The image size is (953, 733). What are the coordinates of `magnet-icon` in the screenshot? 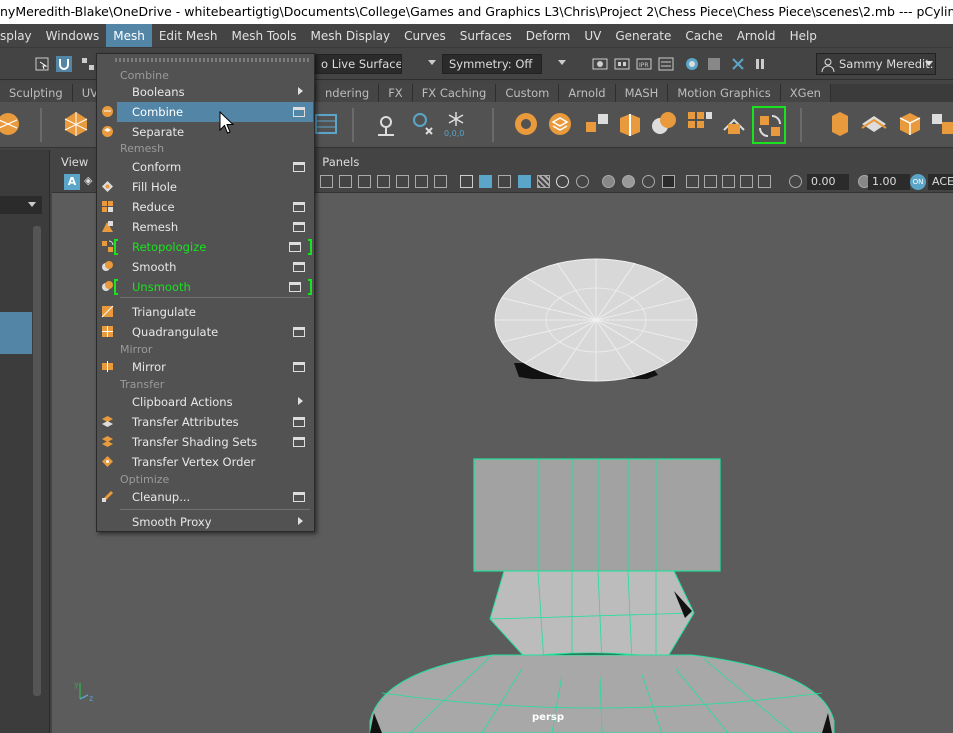 It's located at (64, 64).